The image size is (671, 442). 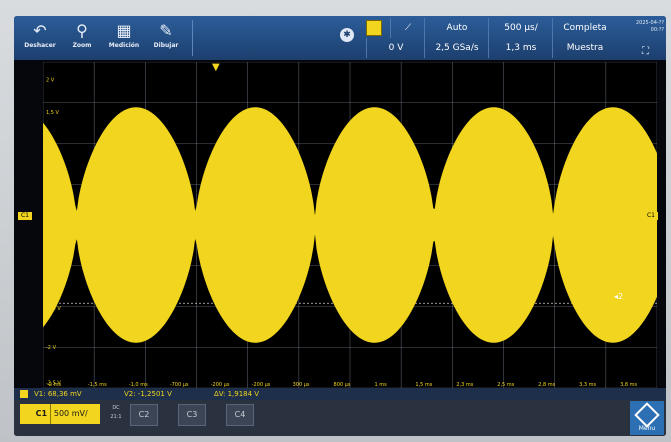 What do you see at coordinates (237, 394) in the screenshot?
I see `cursor-delta-v: ΔV: 1,9184 V` at bounding box center [237, 394].